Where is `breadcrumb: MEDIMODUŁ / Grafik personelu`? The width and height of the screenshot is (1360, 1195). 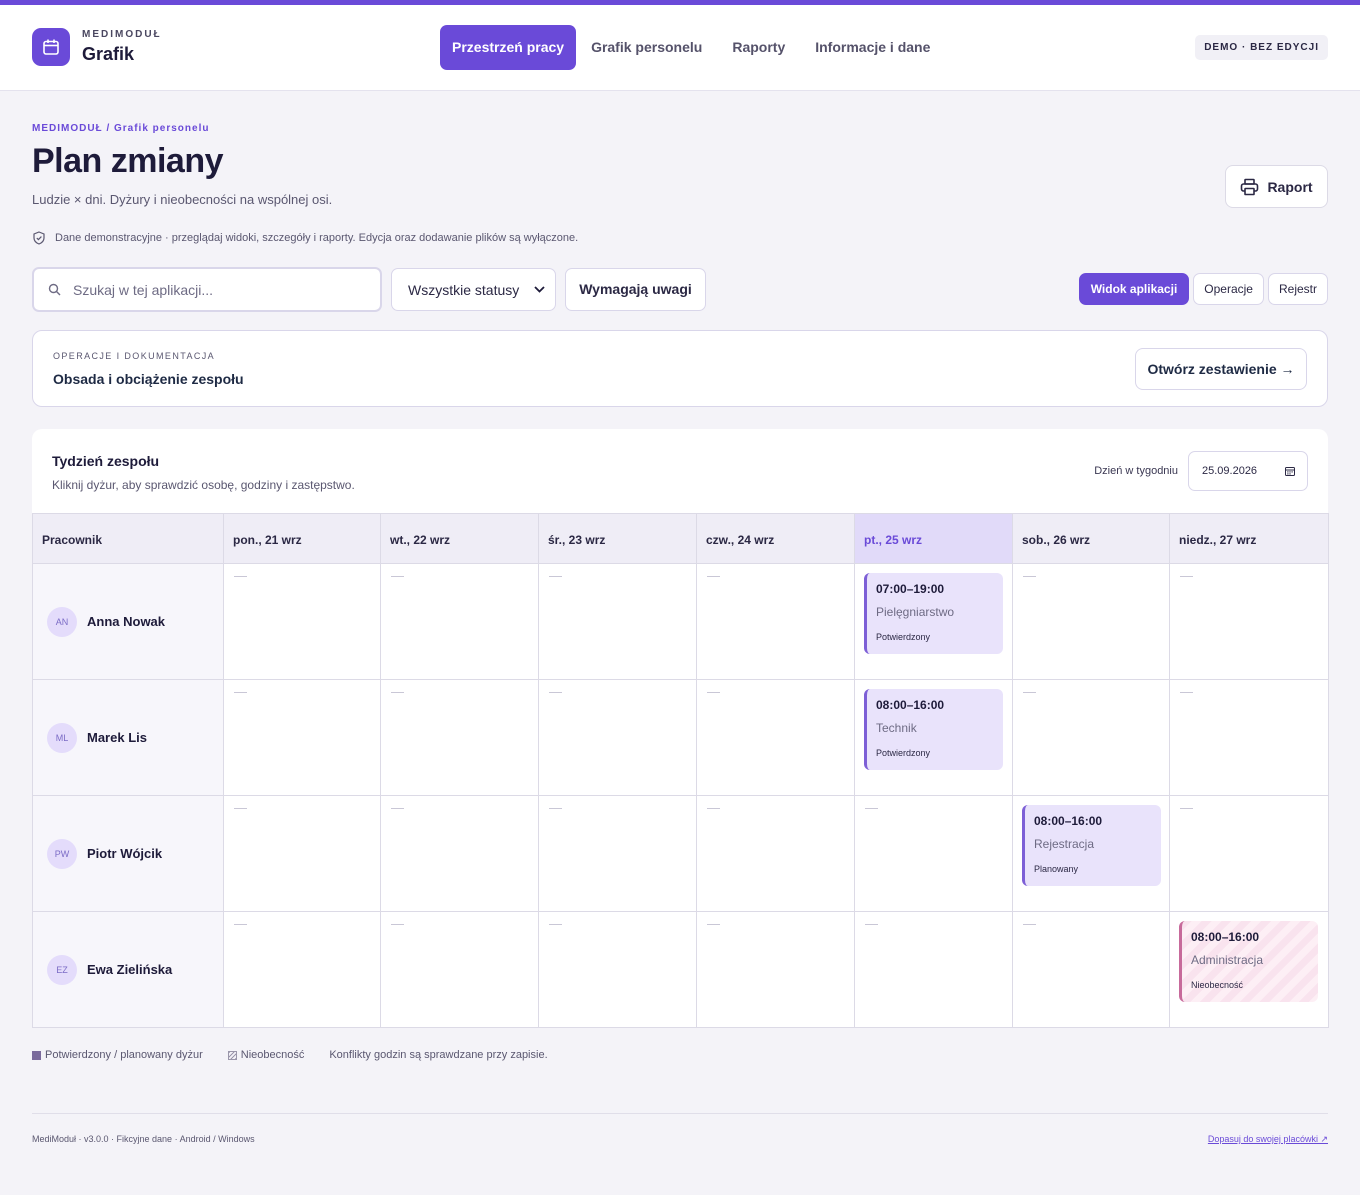
breadcrumb: MEDIMODUŁ / Grafik personelu is located at coordinates (121, 128).